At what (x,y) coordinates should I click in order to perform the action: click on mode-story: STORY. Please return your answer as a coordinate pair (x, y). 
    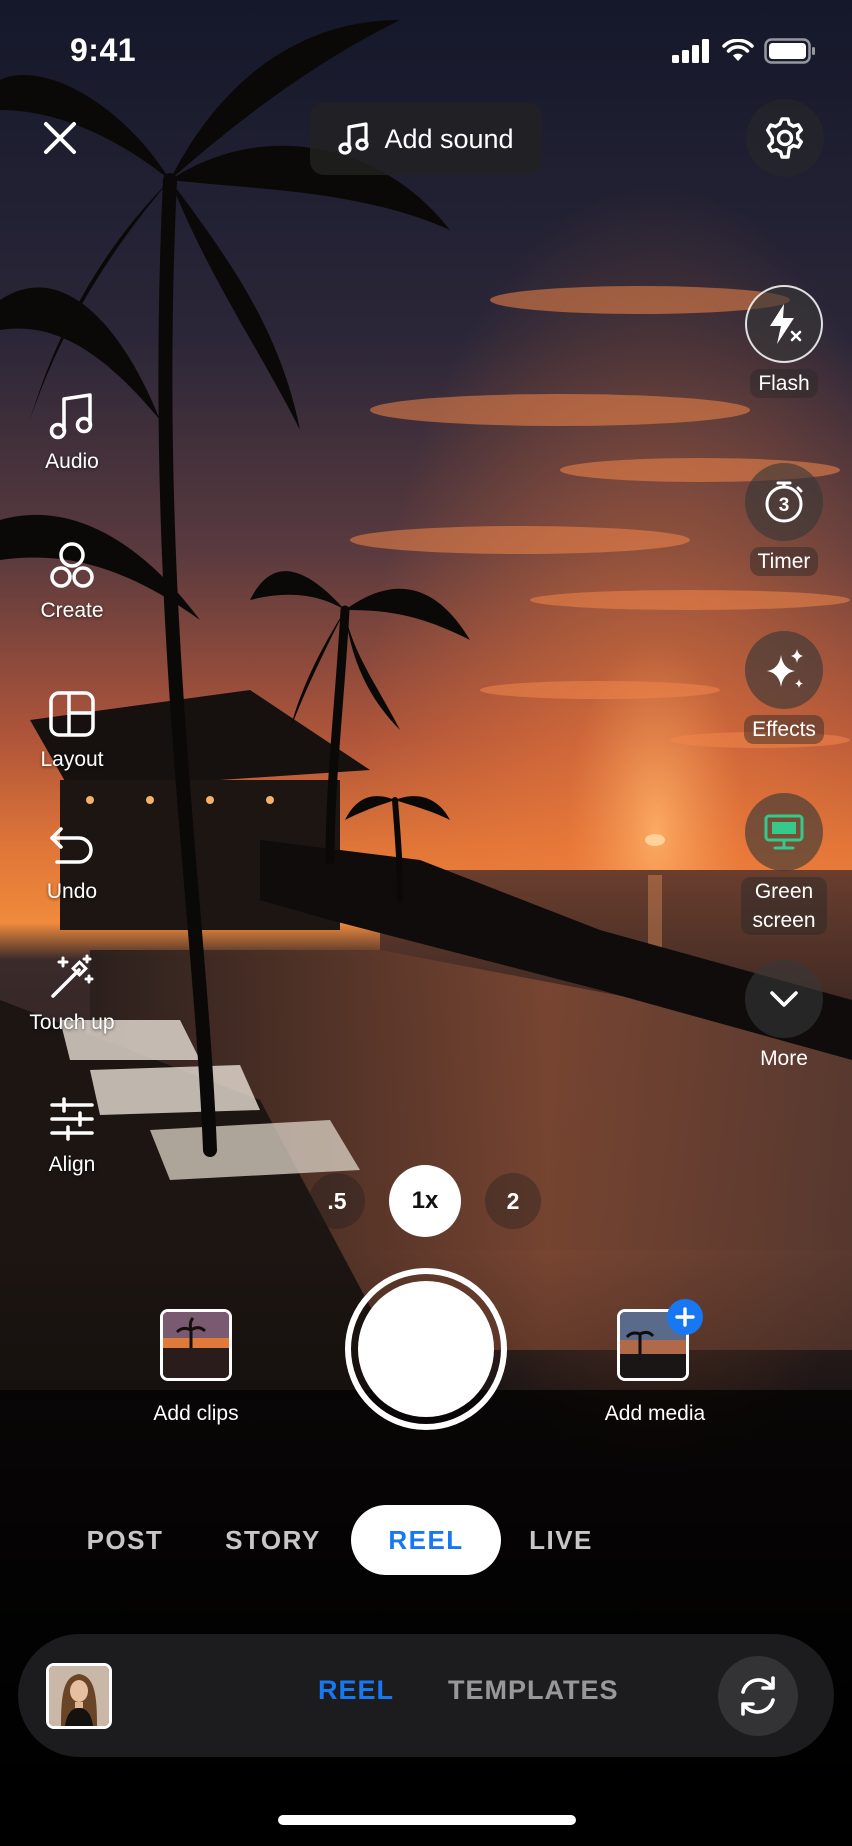
    Looking at the image, I should click on (273, 1540).